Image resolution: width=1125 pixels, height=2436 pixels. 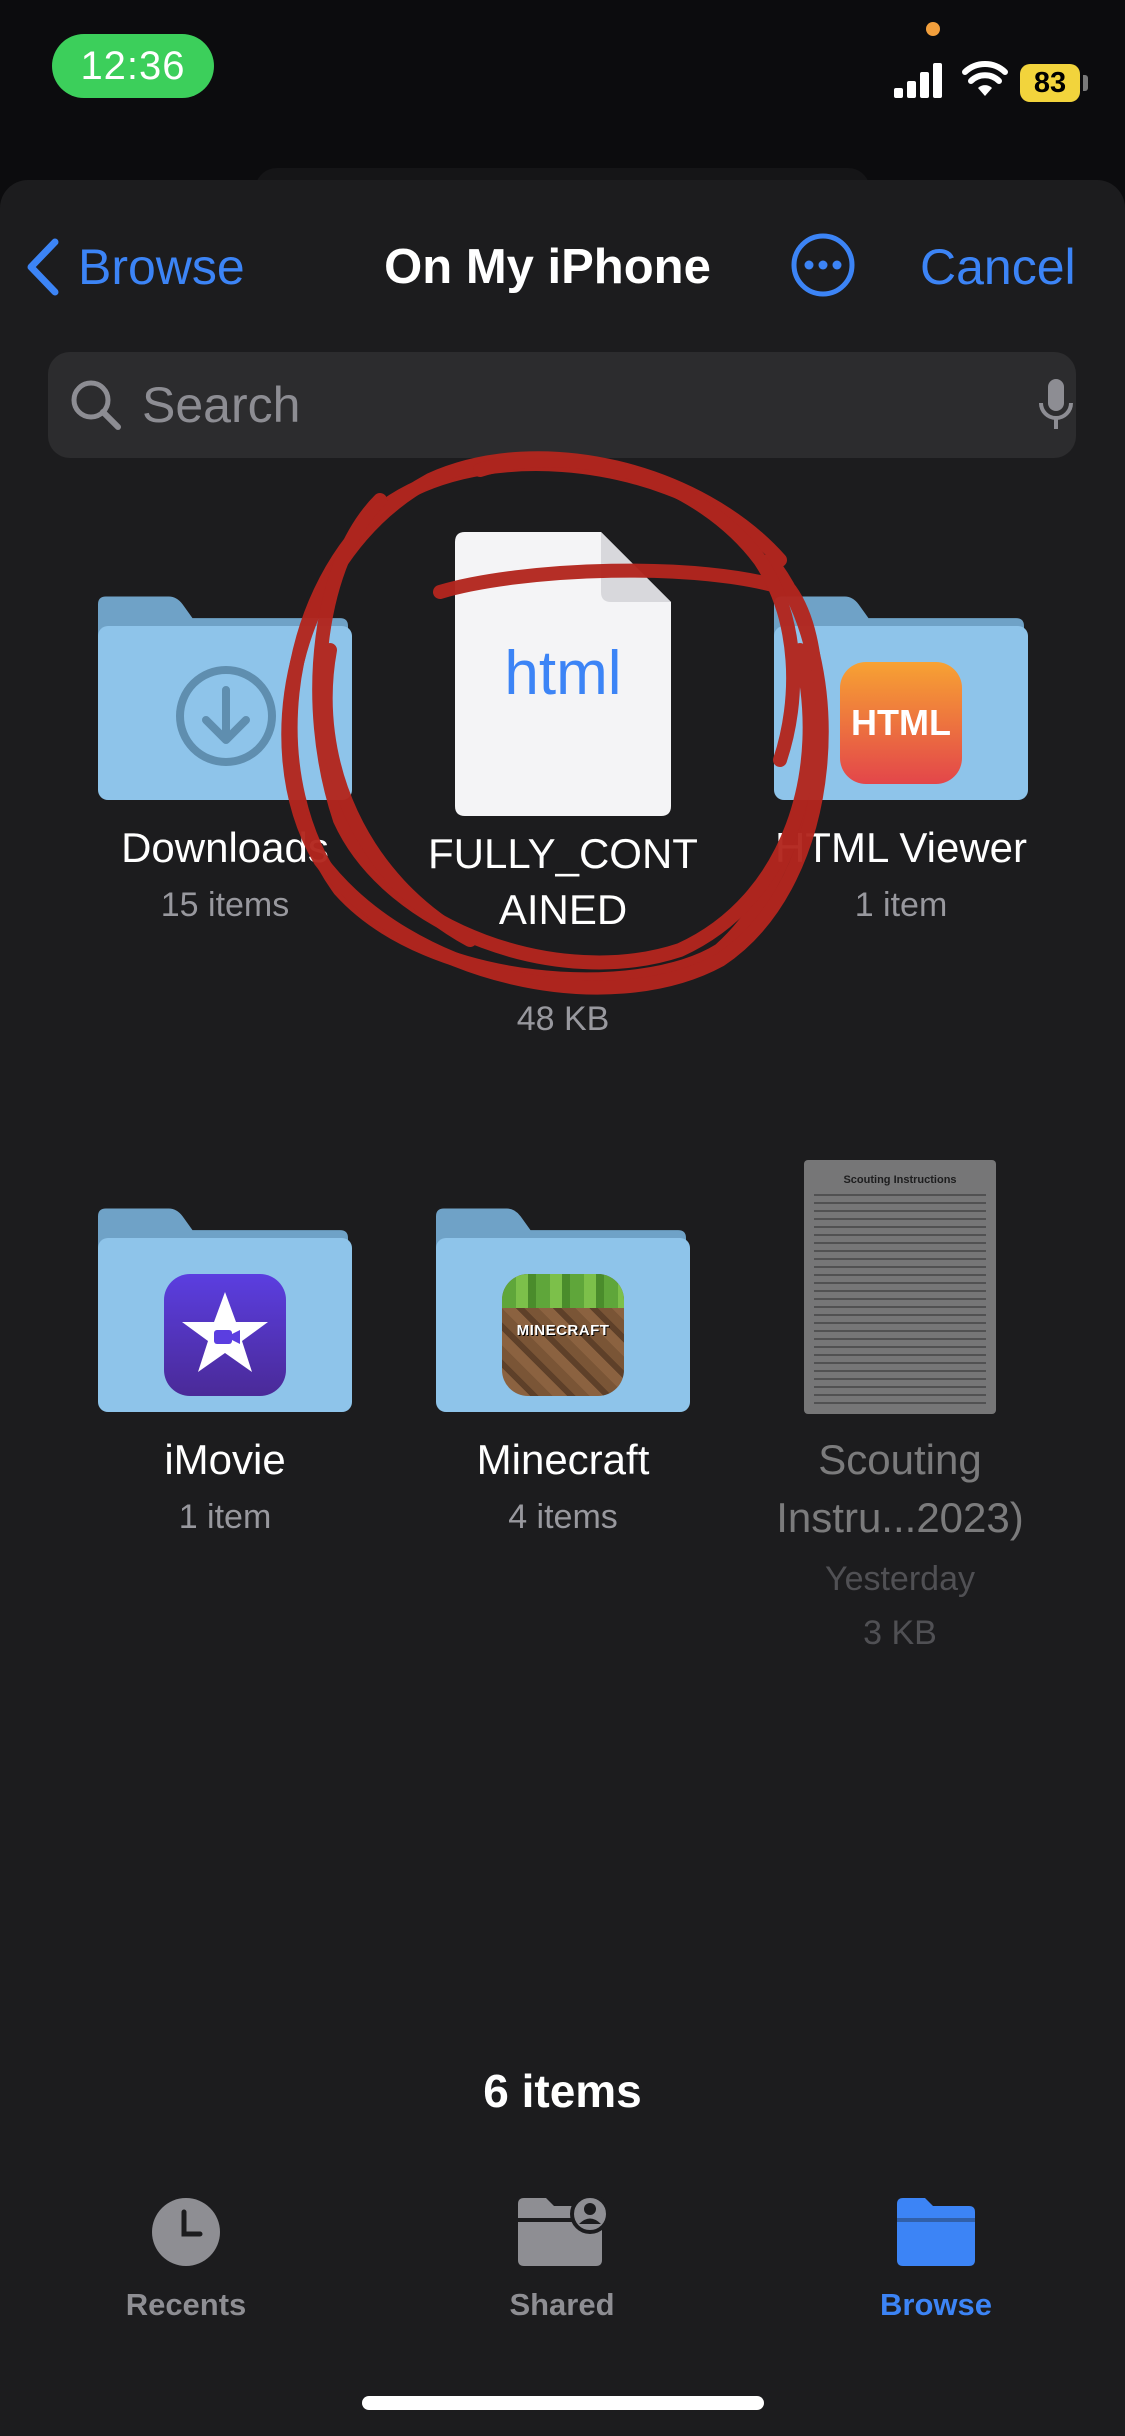 I want to click on item-count-imovie: 1 item, so click(x=225, y=1517).